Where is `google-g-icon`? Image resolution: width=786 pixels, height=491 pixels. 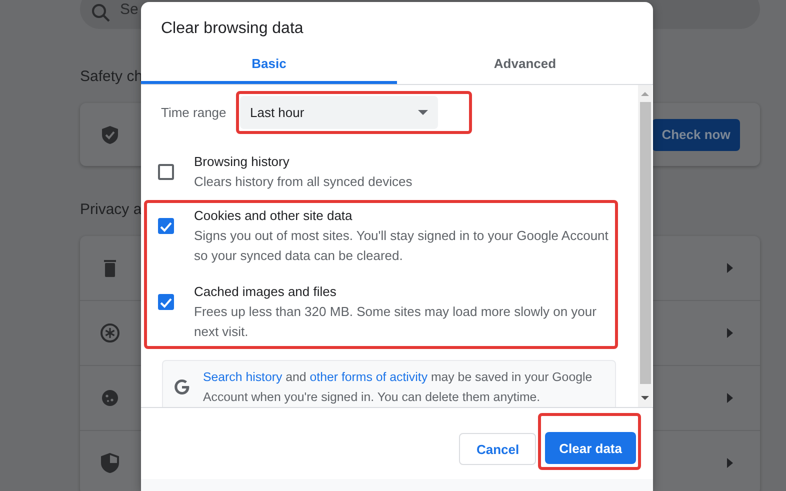 google-g-icon is located at coordinates (182, 387).